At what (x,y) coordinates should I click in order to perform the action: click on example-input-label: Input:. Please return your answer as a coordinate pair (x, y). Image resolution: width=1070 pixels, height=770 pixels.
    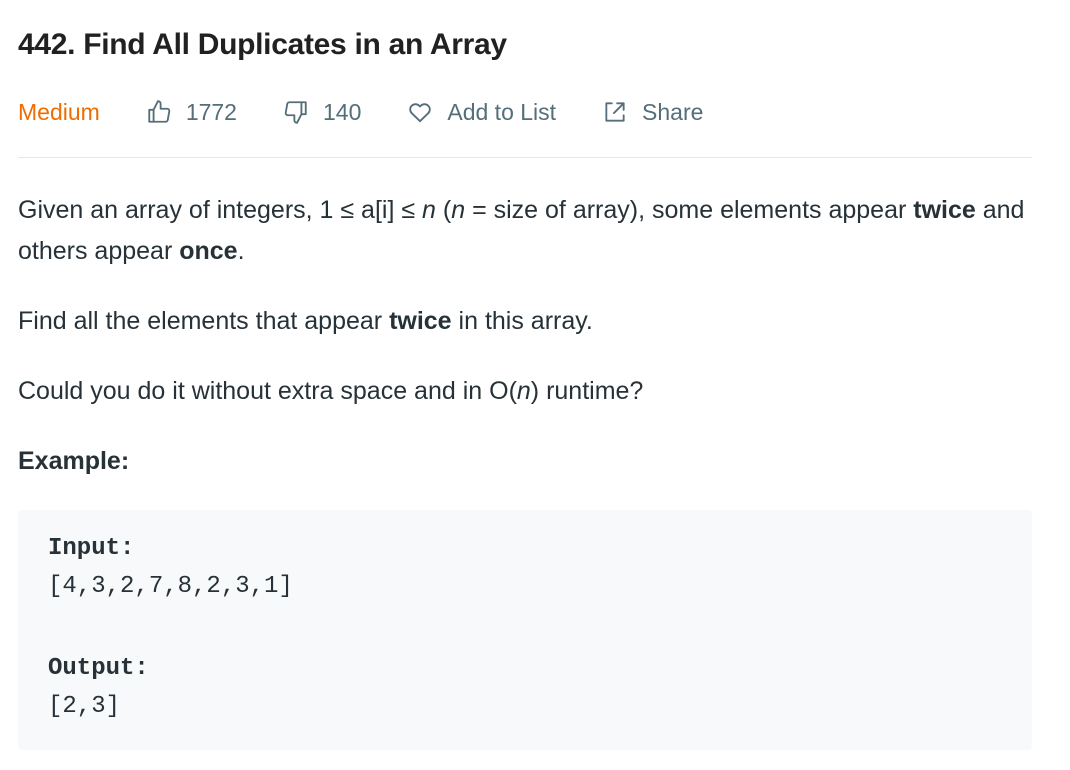
    Looking at the image, I should click on (91, 548).